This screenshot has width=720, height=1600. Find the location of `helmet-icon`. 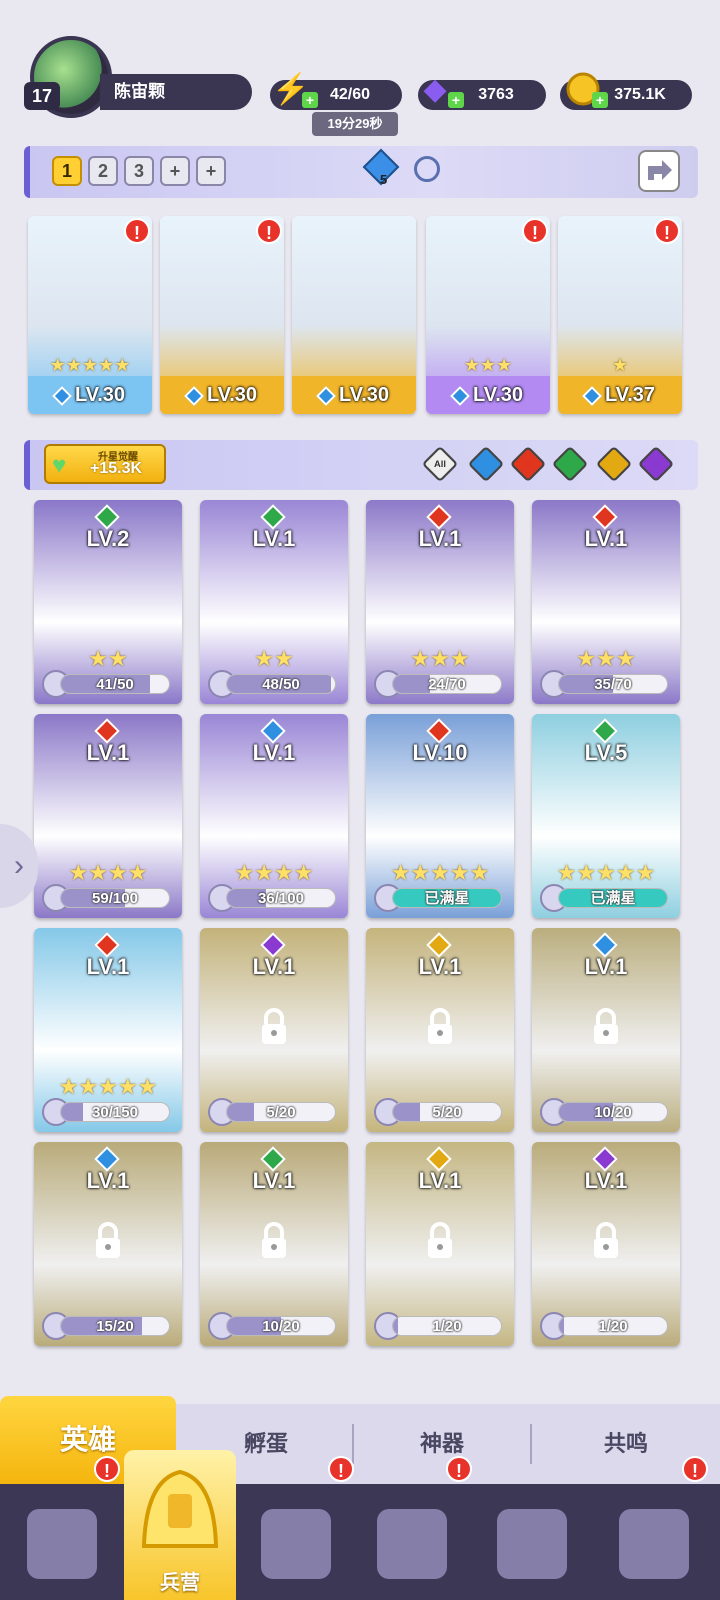

helmet-icon is located at coordinates (180, 1508).